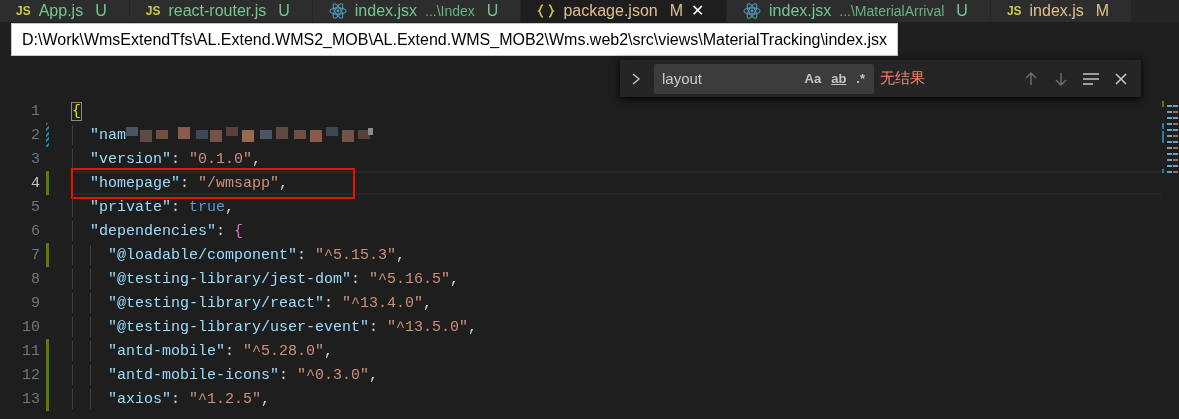  What do you see at coordinates (903, 78) in the screenshot?
I see `no-results-label: 无结果` at bounding box center [903, 78].